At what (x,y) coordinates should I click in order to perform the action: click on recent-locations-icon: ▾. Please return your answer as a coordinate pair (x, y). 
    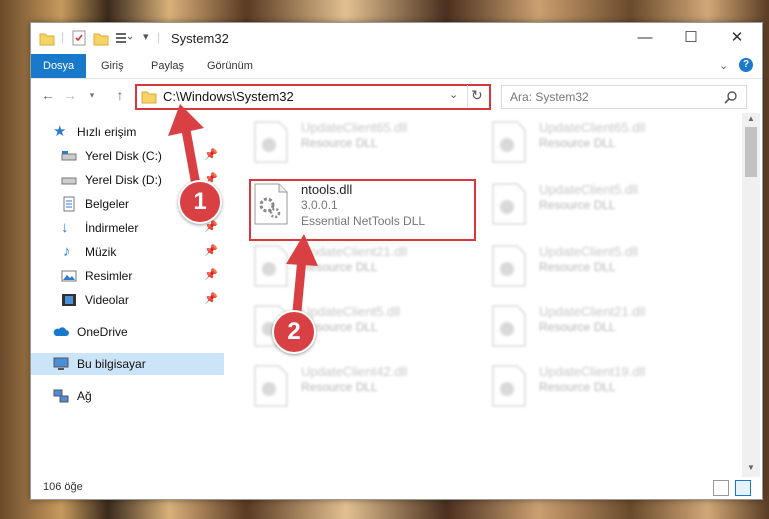
    Looking at the image, I should click on (92, 95).